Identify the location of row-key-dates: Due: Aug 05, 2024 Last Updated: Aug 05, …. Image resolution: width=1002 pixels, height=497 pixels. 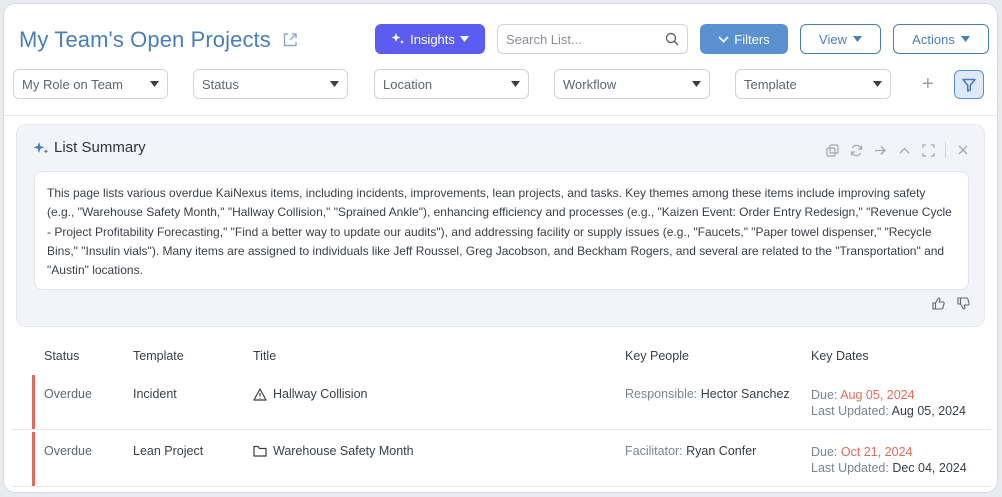
(888, 403).